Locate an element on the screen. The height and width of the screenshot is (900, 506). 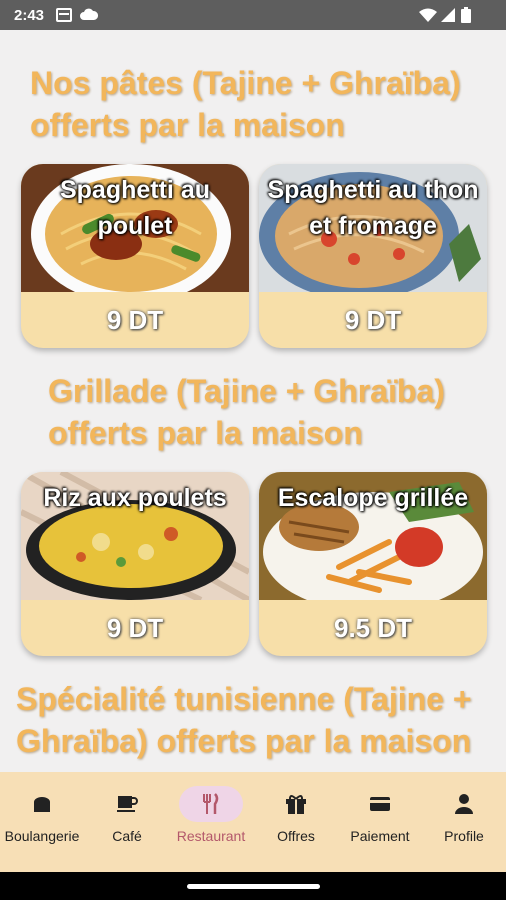
dish-name: Spaghetti au poulet is located at coordinates (134, 208).